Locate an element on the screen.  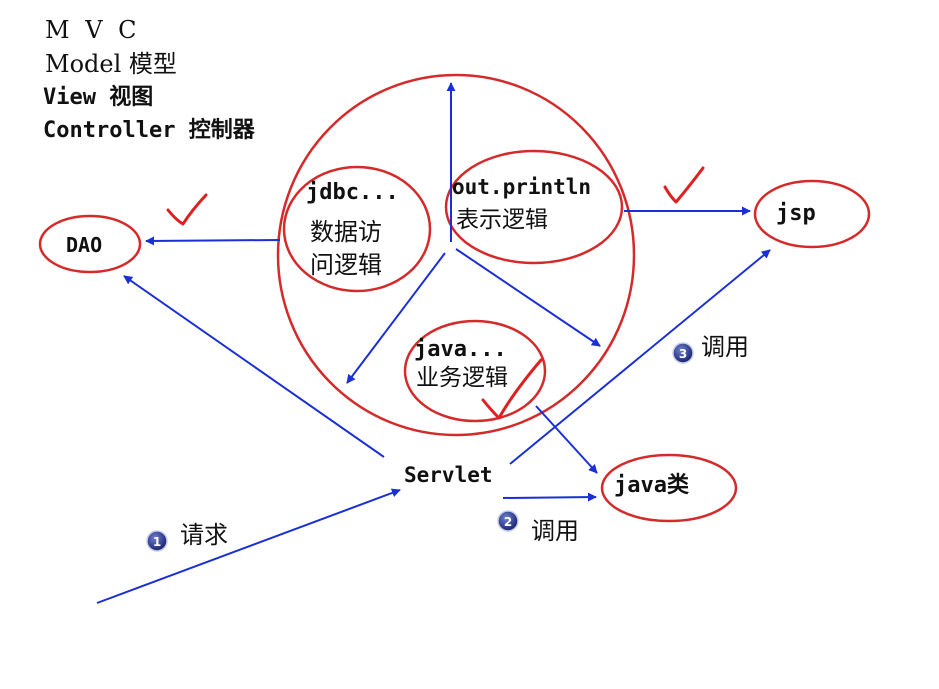
java-line1: 业务逻辑 is located at coordinates (462, 378).